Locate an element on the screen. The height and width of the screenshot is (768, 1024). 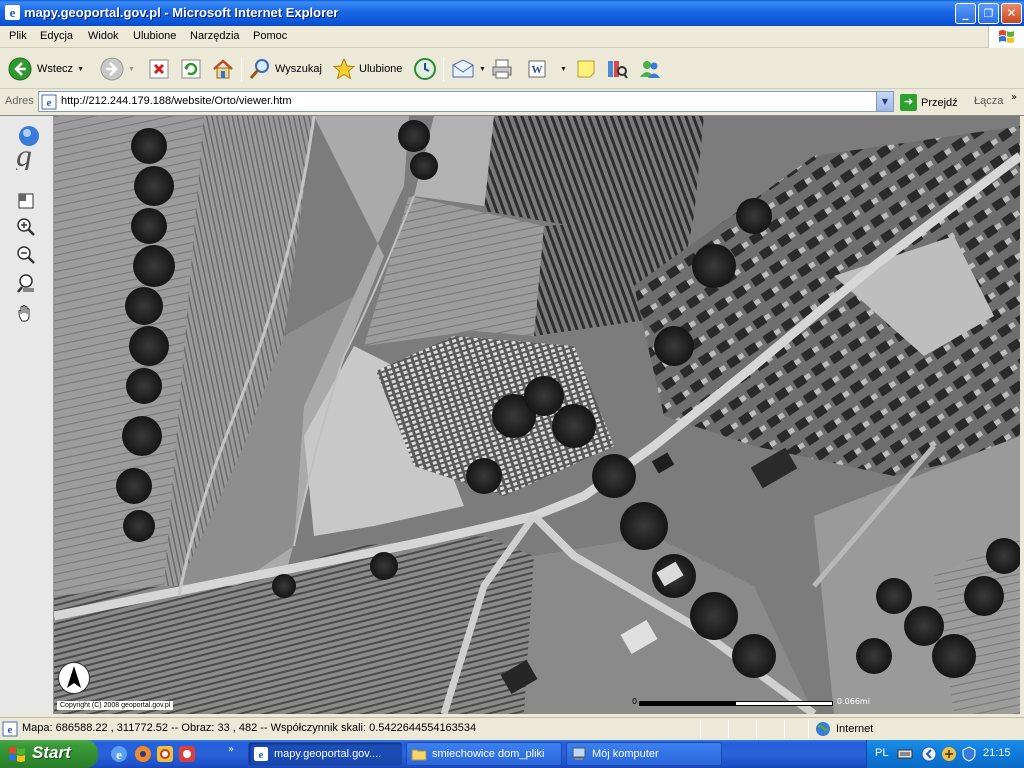
history-button is located at coordinates (425, 69).